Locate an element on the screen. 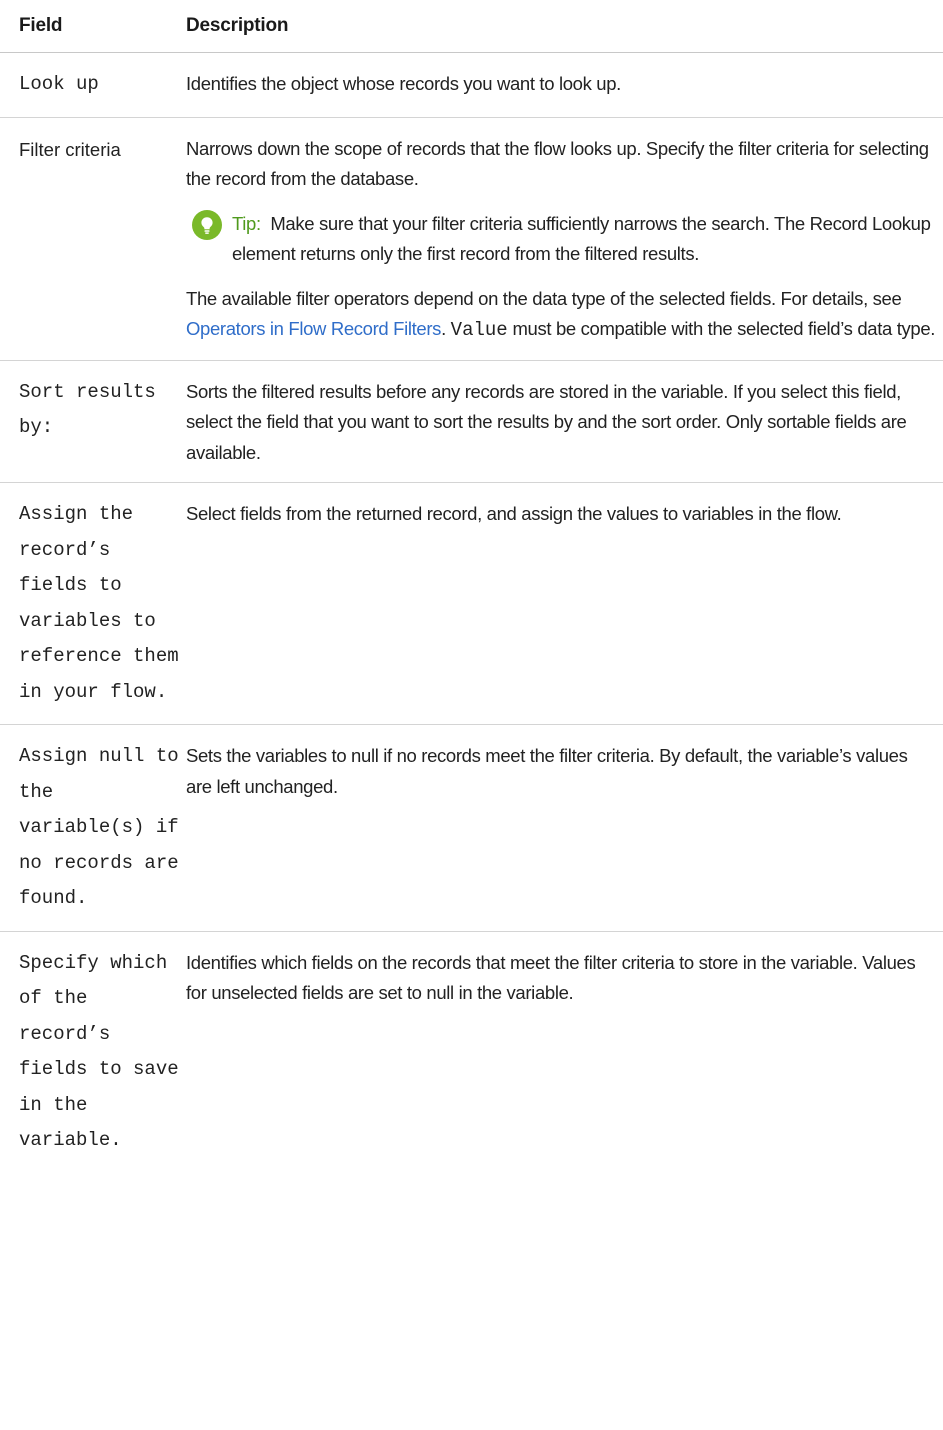  field-cell: Filter criteria is located at coordinates (93, 239).